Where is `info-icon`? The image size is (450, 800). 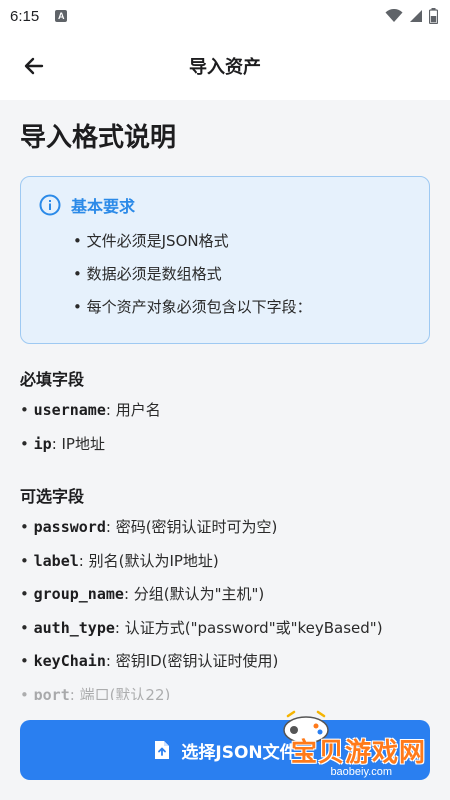 info-icon is located at coordinates (50, 205).